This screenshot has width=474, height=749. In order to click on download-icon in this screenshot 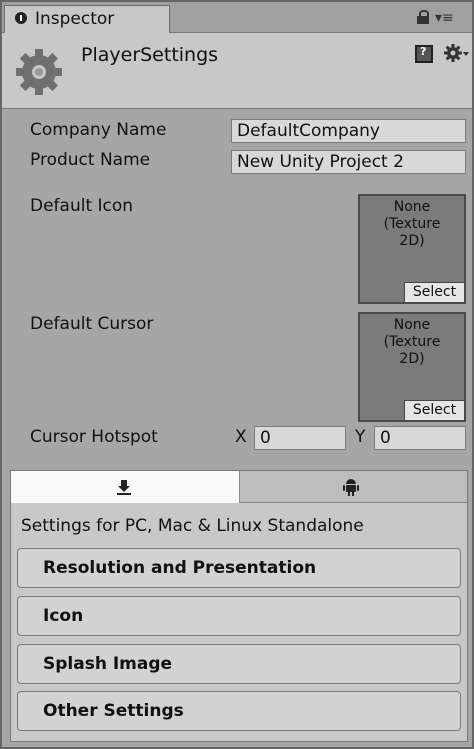, I will do `click(124, 487)`.